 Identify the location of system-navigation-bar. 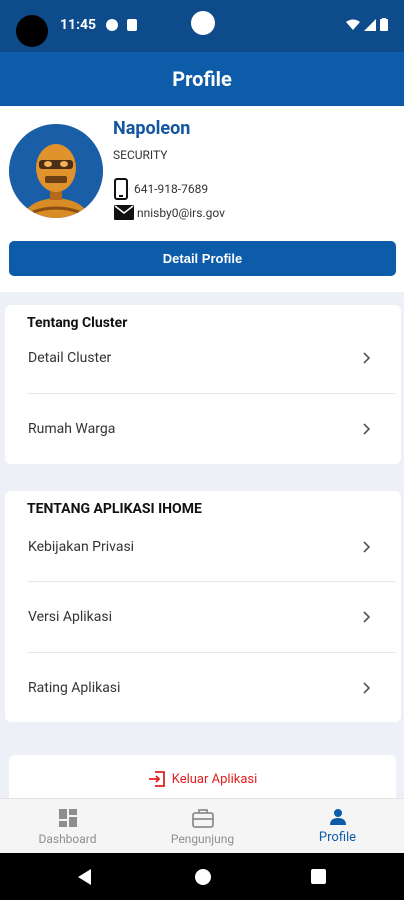
(202, 876).